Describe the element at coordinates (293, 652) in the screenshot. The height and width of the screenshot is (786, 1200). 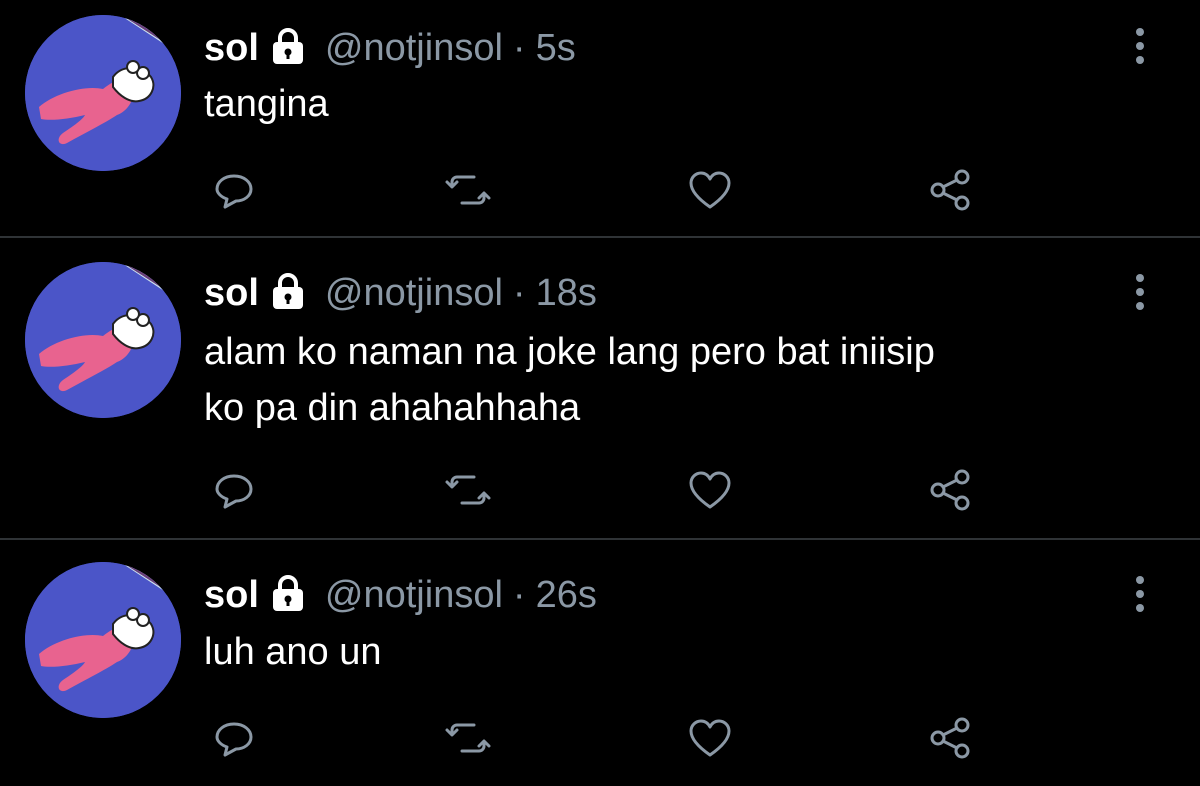
I see `tweet-text-line: luh ano un` at that location.